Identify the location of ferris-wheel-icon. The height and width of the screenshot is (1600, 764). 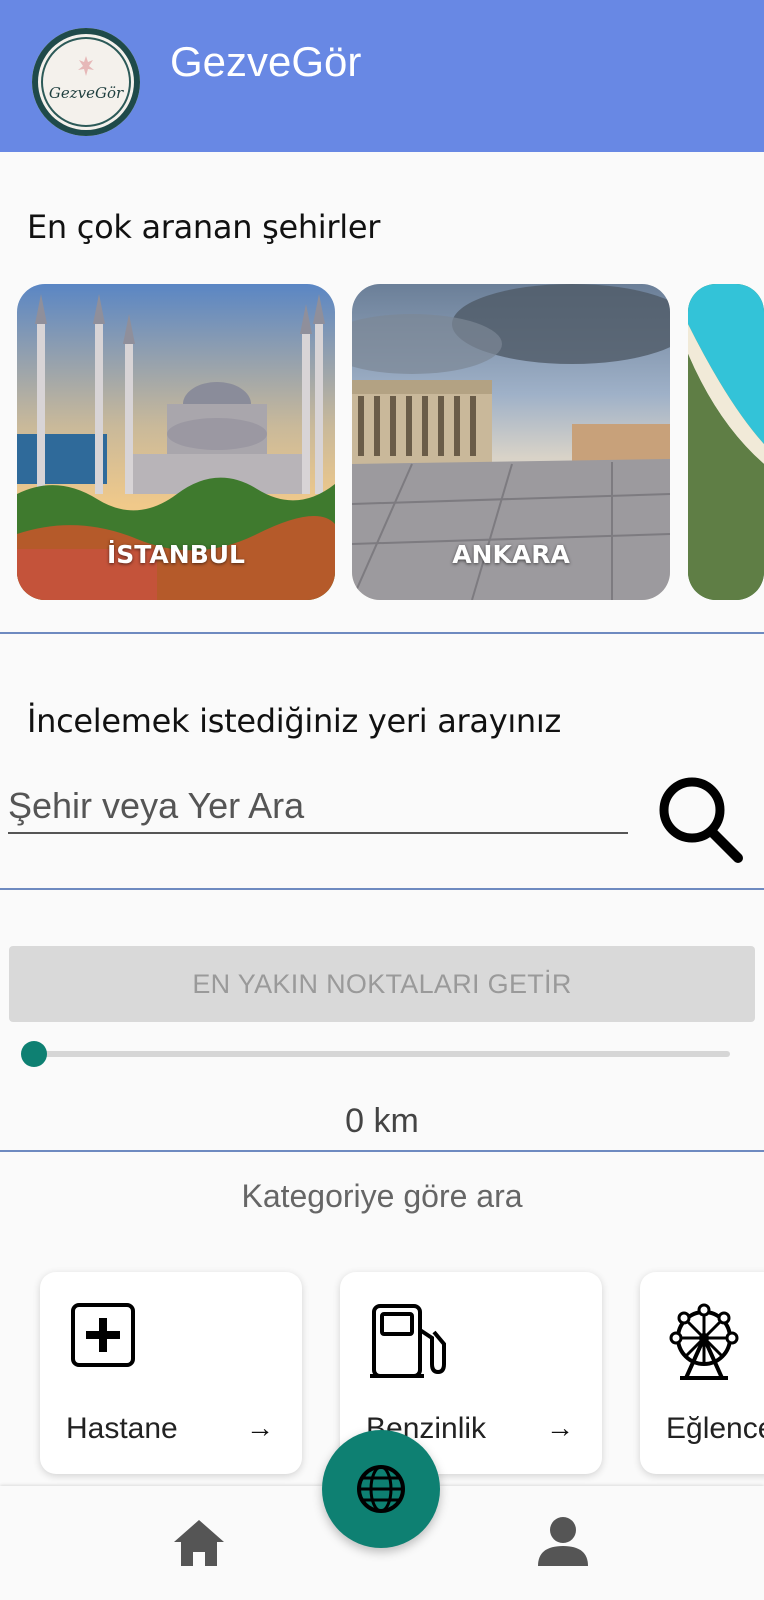
(704, 1341).